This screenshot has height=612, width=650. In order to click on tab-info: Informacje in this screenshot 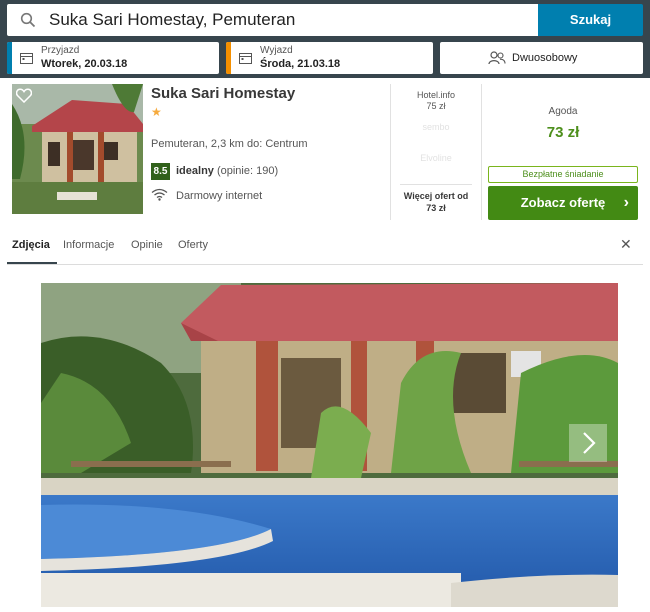, I will do `click(88, 245)`.